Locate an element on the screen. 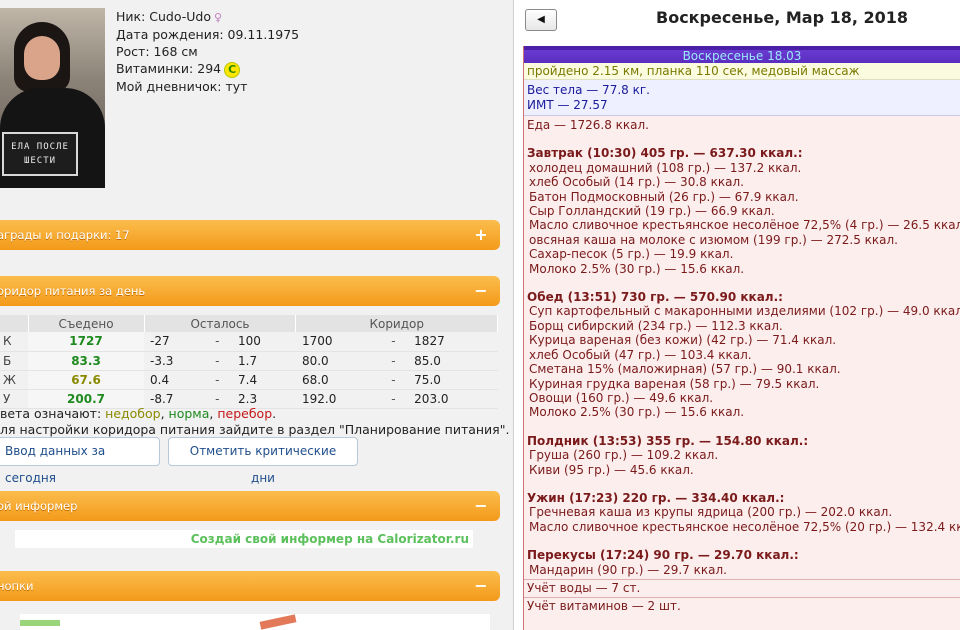 Image resolution: width=960 pixels, height=630 pixels. nutrient-label: Б is located at coordinates (14, 361).